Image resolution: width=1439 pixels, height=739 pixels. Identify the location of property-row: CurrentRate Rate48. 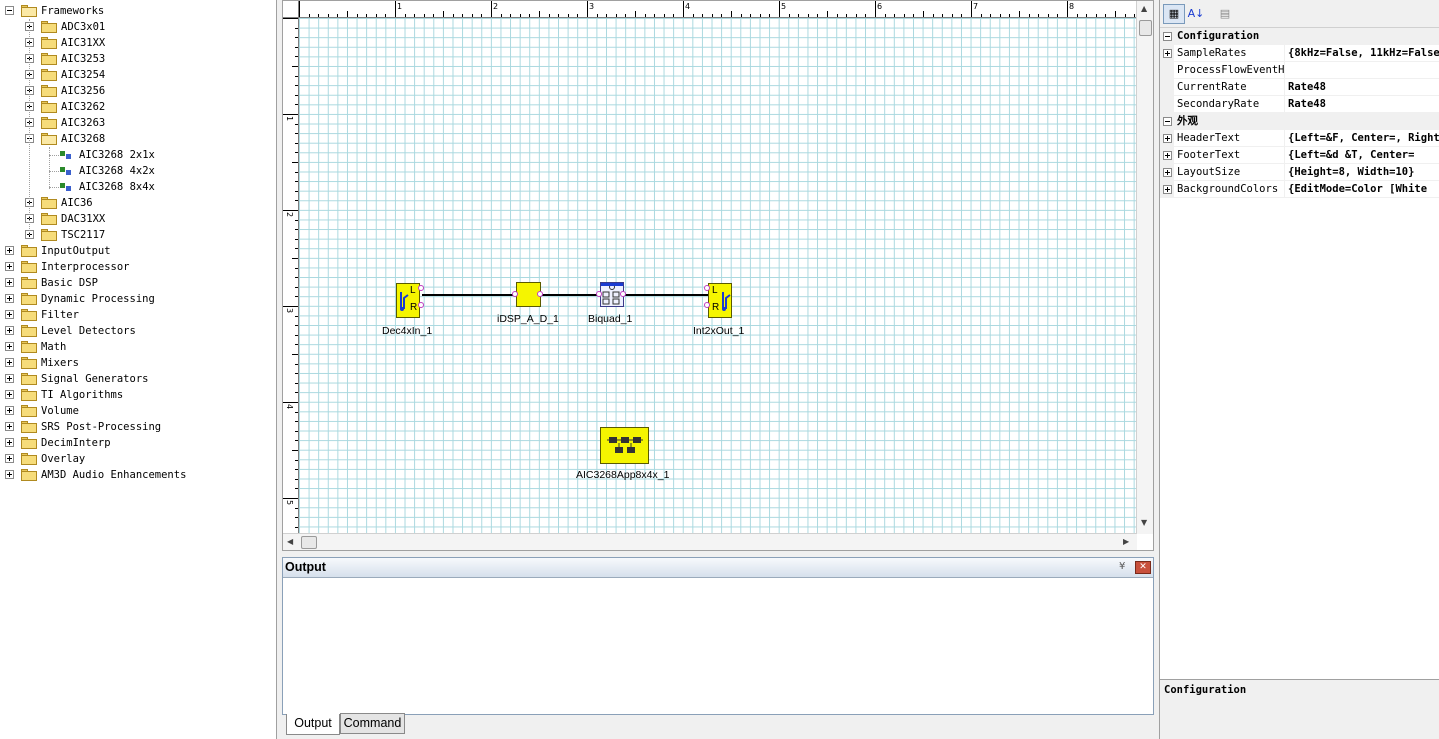
(1299, 87).